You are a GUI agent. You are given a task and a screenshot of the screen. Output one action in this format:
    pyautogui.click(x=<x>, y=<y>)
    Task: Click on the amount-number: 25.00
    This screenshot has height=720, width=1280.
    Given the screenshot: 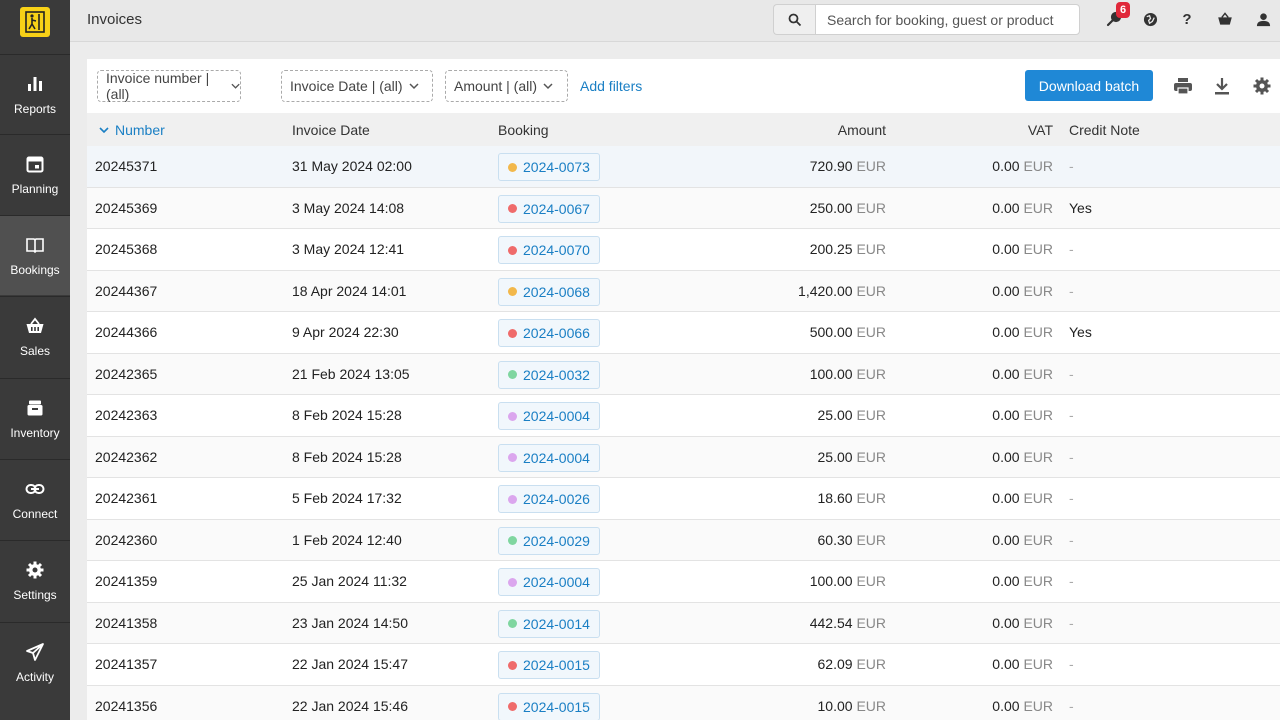 What is the action you would take?
    pyautogui.click(x=835, y=456)
    